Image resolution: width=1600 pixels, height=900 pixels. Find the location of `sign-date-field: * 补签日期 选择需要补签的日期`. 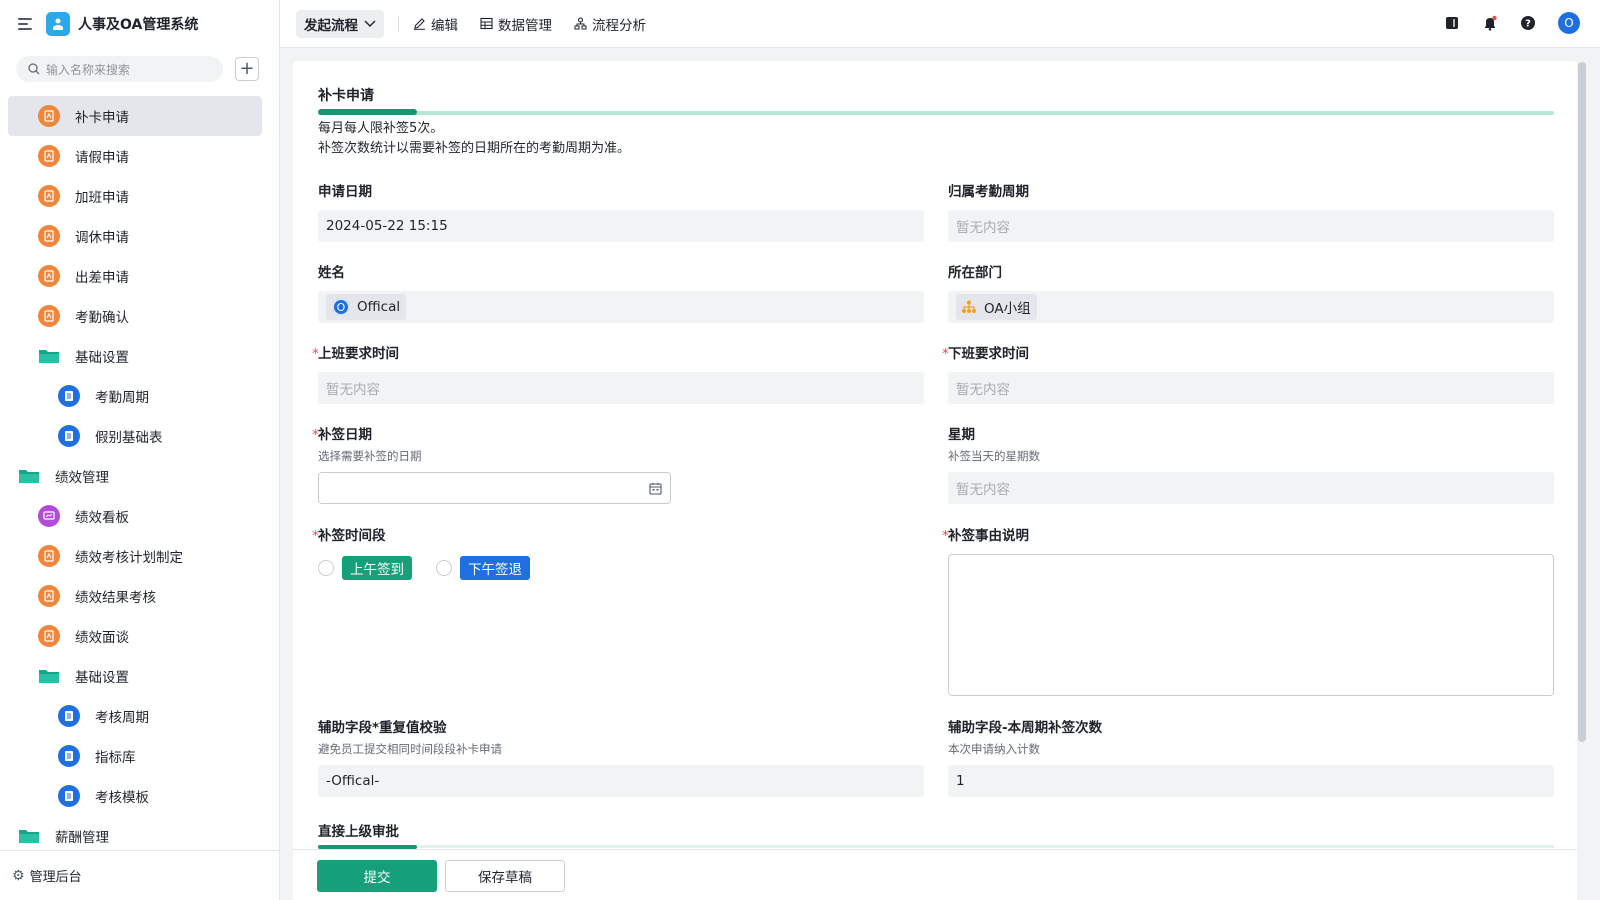

sign-date-field: * 补签日期 选择需要补签的日期 is located at coordinates (491, 464).